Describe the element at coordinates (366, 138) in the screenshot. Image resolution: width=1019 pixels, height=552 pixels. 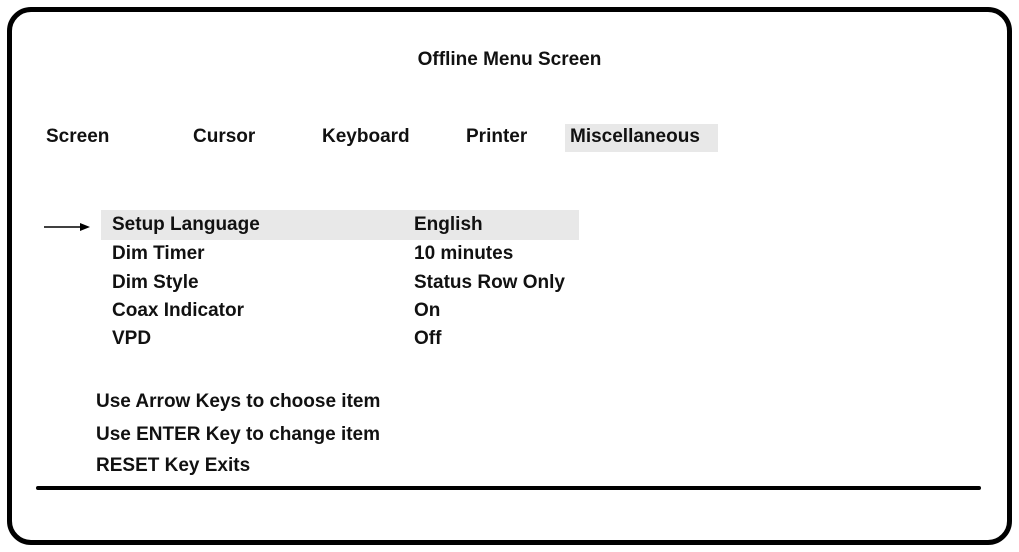
I see `tab-keyboard: Keyboard` at that location.